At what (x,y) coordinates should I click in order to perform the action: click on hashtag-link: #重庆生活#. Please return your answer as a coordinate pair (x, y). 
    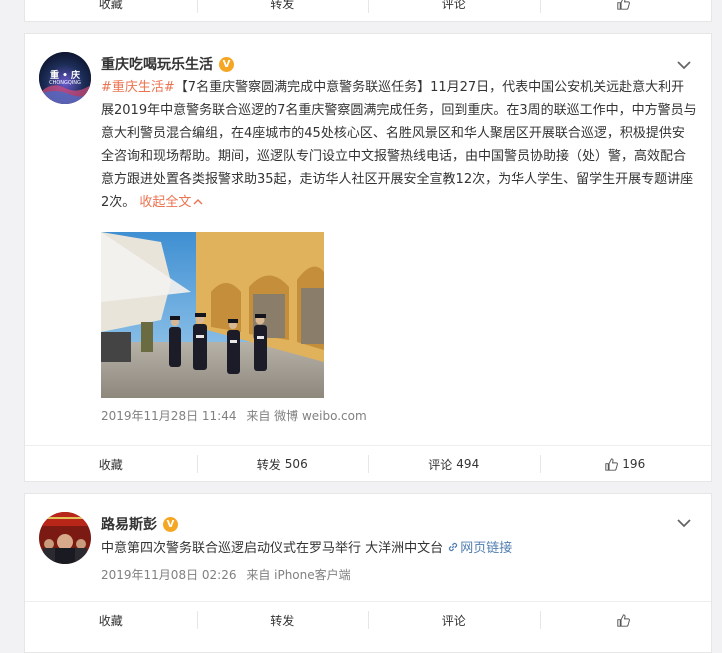
    Looking at the image, I should click on (138, 87).